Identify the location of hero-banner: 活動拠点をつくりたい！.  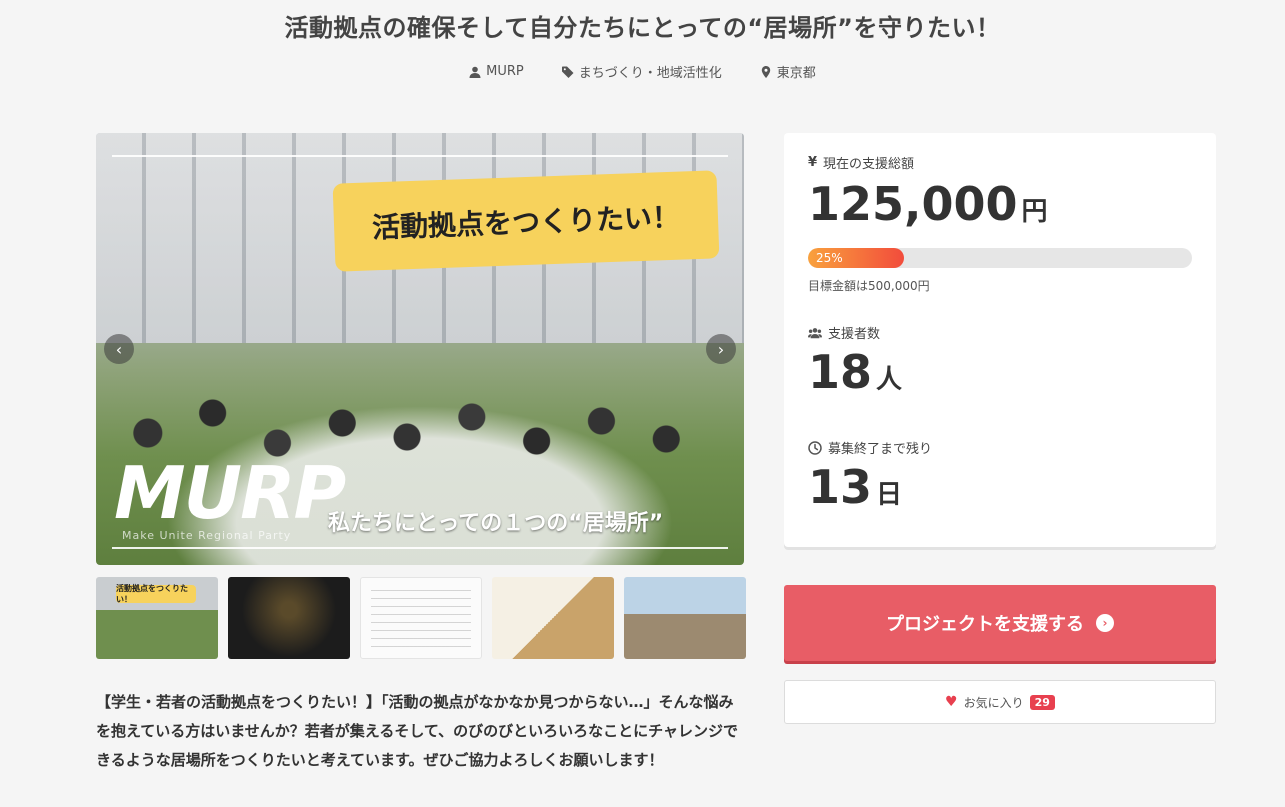
(526, 221).